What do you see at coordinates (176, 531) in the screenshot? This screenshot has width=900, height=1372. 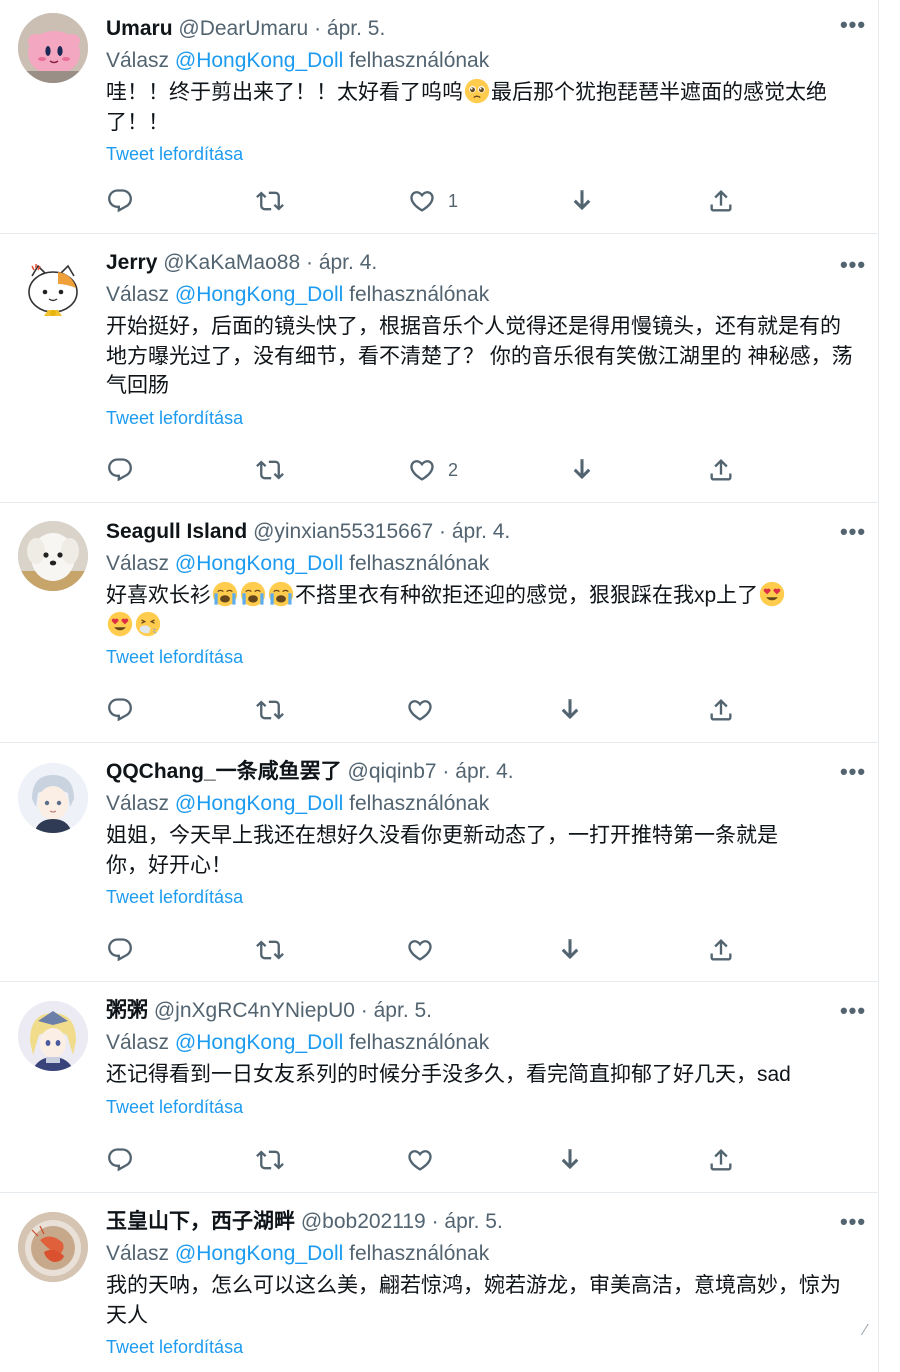 I see `author-name: Seagull Island` at bounding box center [176, 531].